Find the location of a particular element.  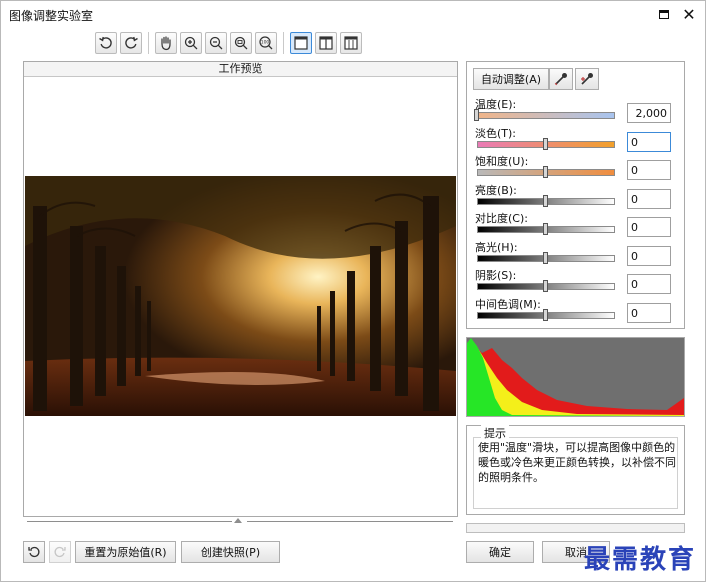

rotate-left-button is located at coordinates (106, 43).